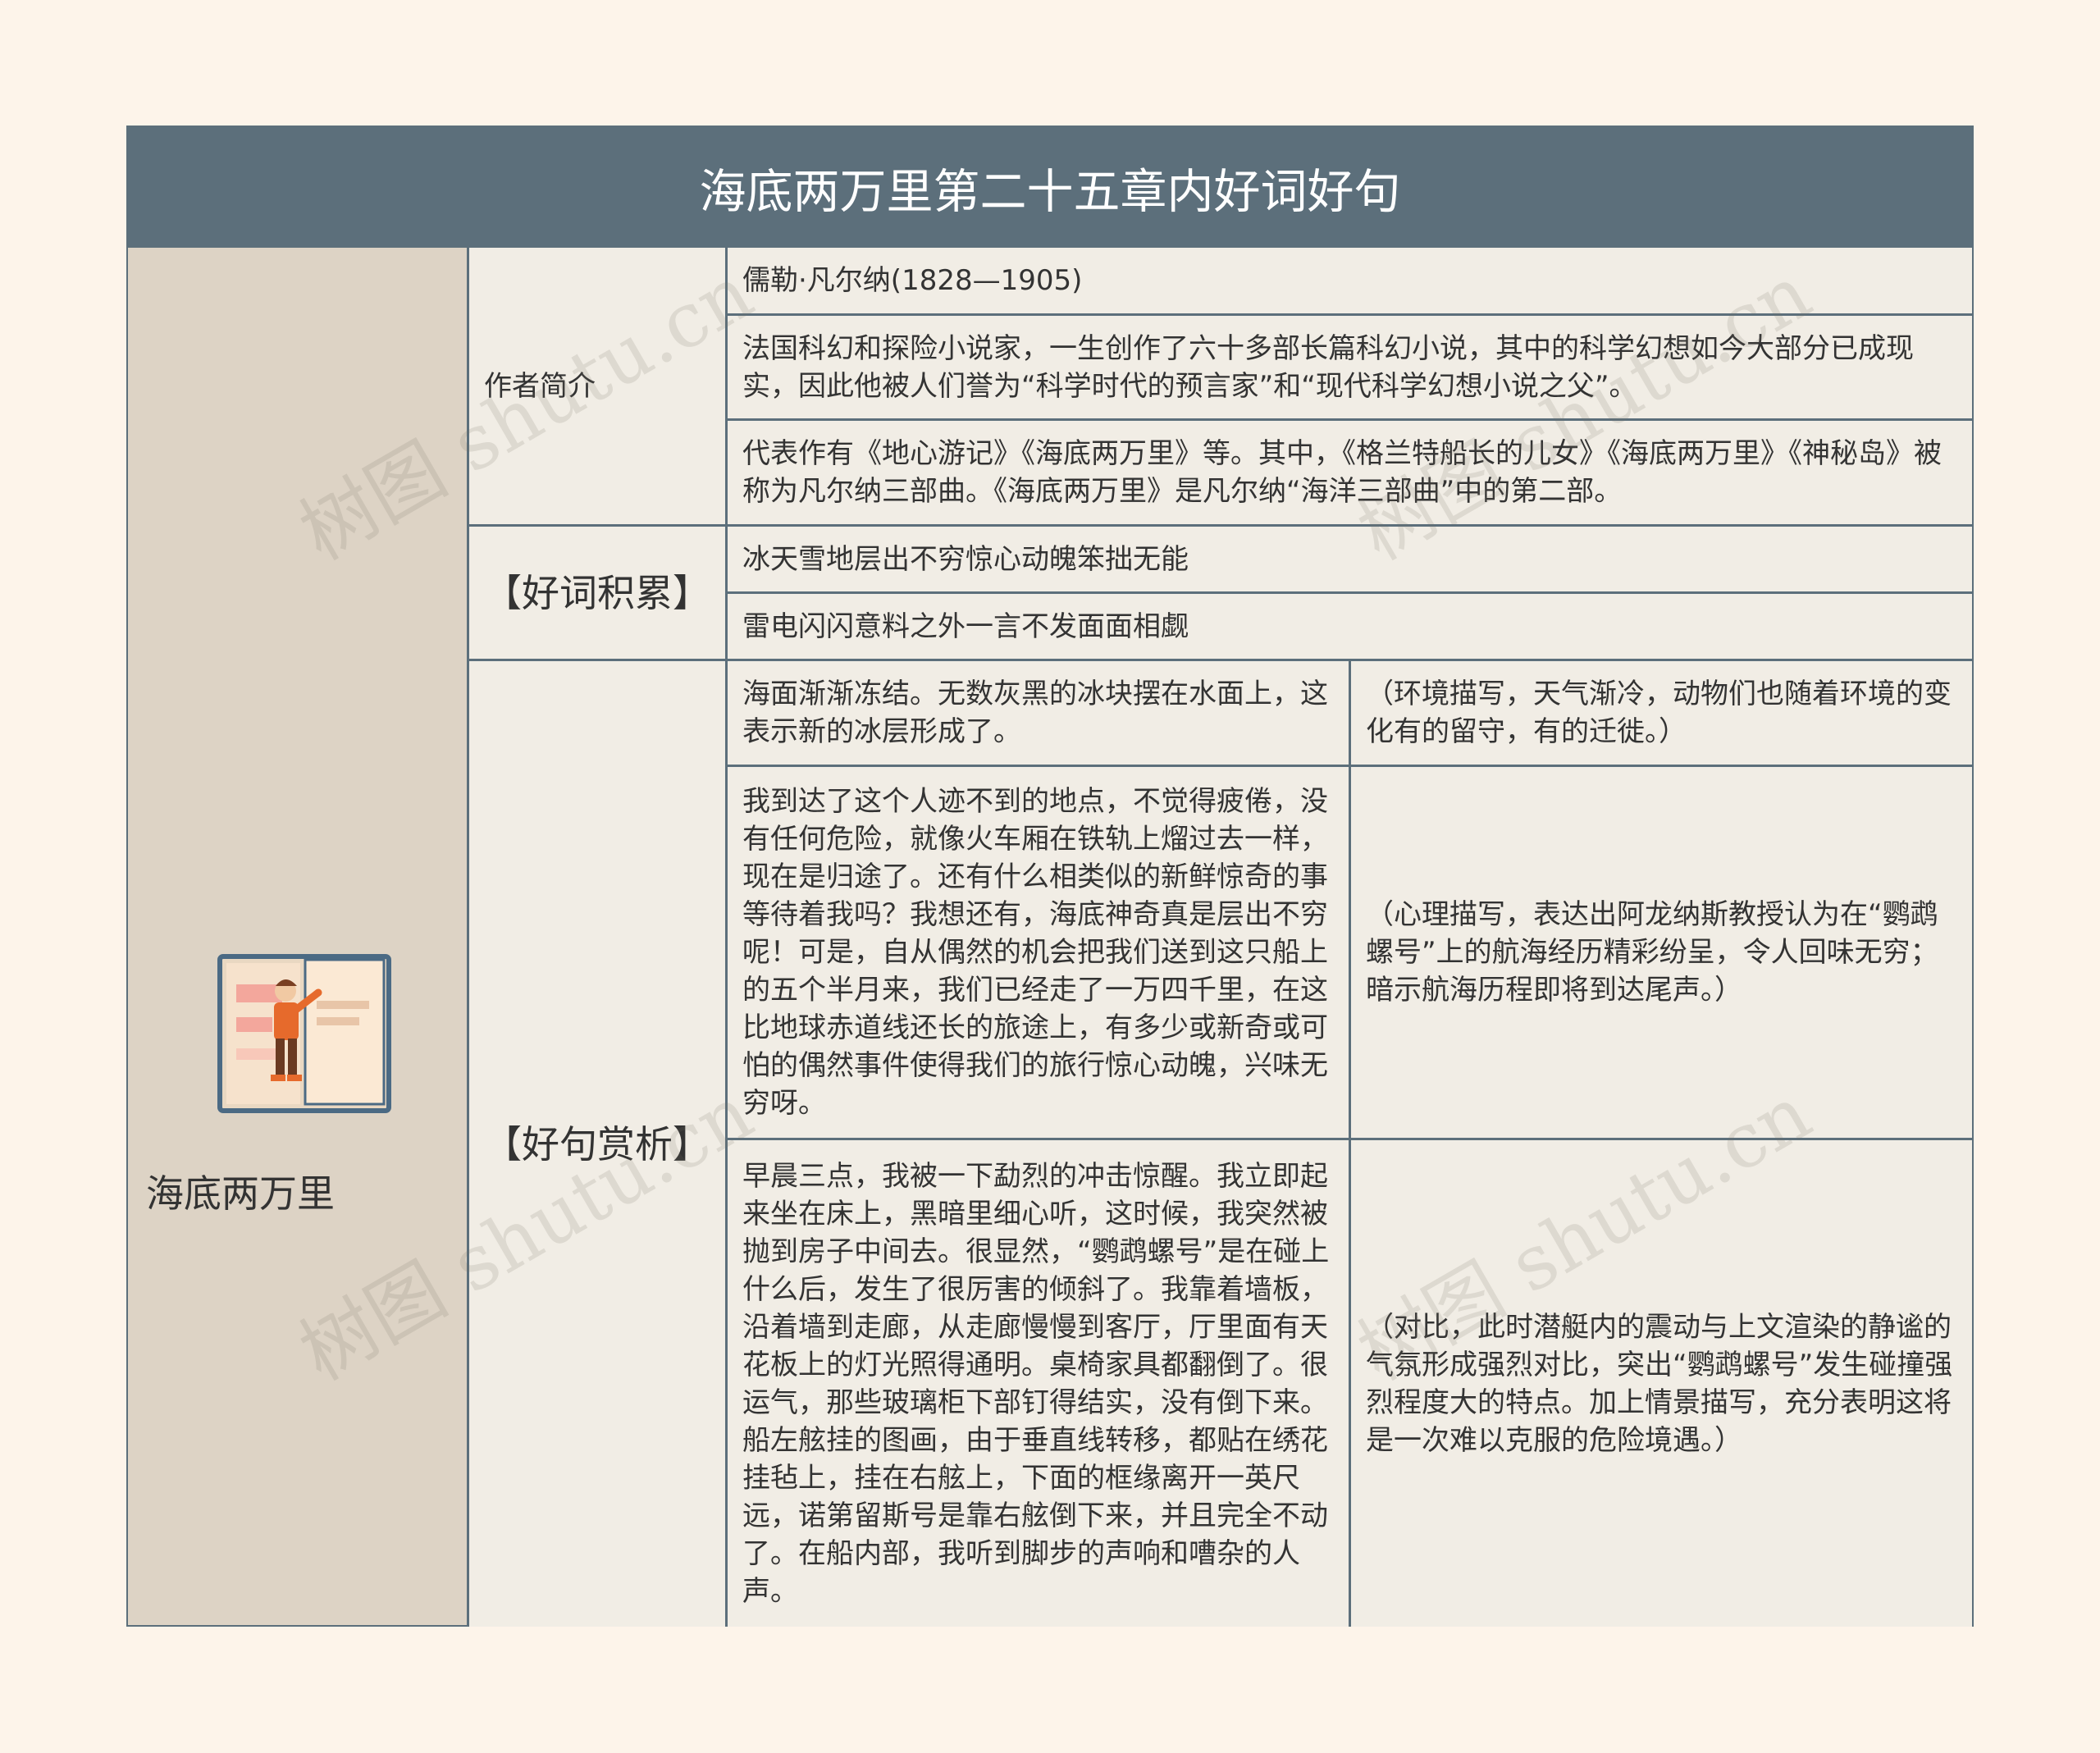 The height and width of the screenshot is (1753, 2100). I want to click on book-reader-illustration, so click(304, 1033).